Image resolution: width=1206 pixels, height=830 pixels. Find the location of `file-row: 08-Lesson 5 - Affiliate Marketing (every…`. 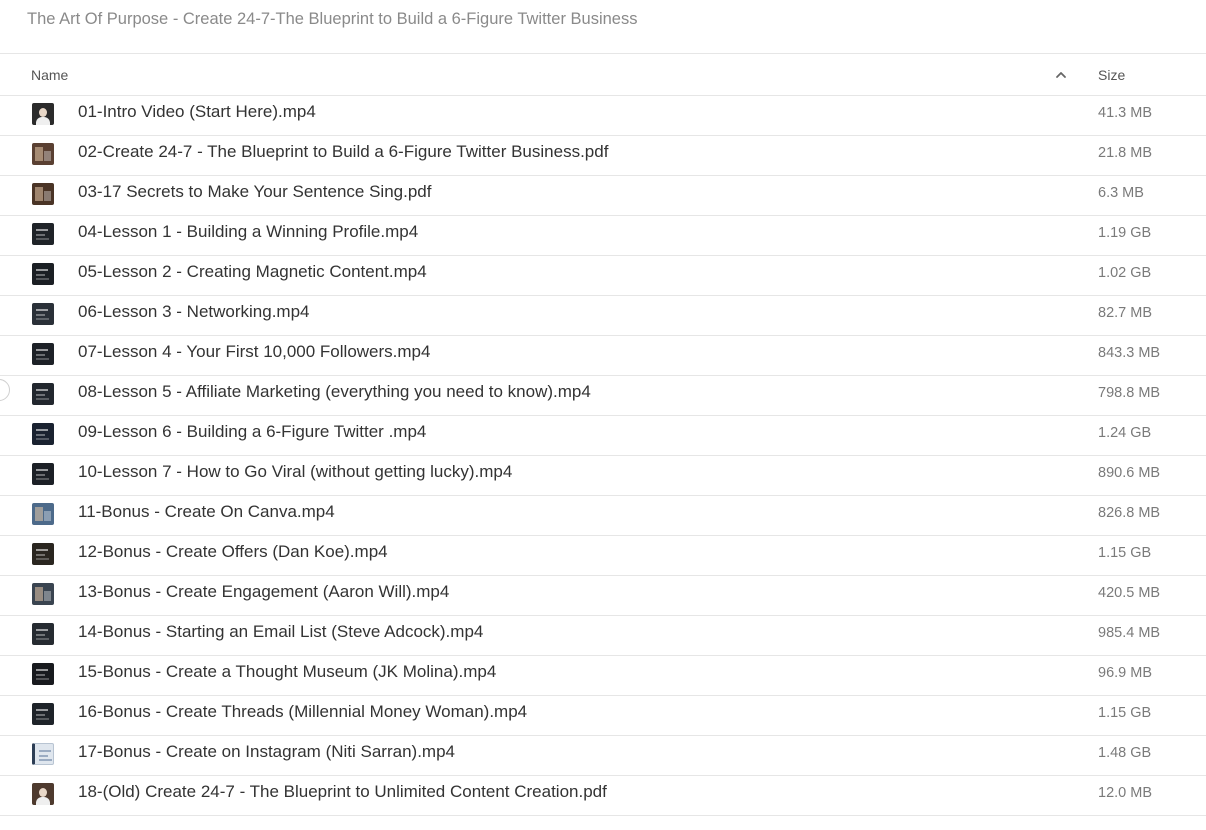

file-row: 08-Lesson 5 - Affiliate Marketing (every… is located at coordinates (603, 396).